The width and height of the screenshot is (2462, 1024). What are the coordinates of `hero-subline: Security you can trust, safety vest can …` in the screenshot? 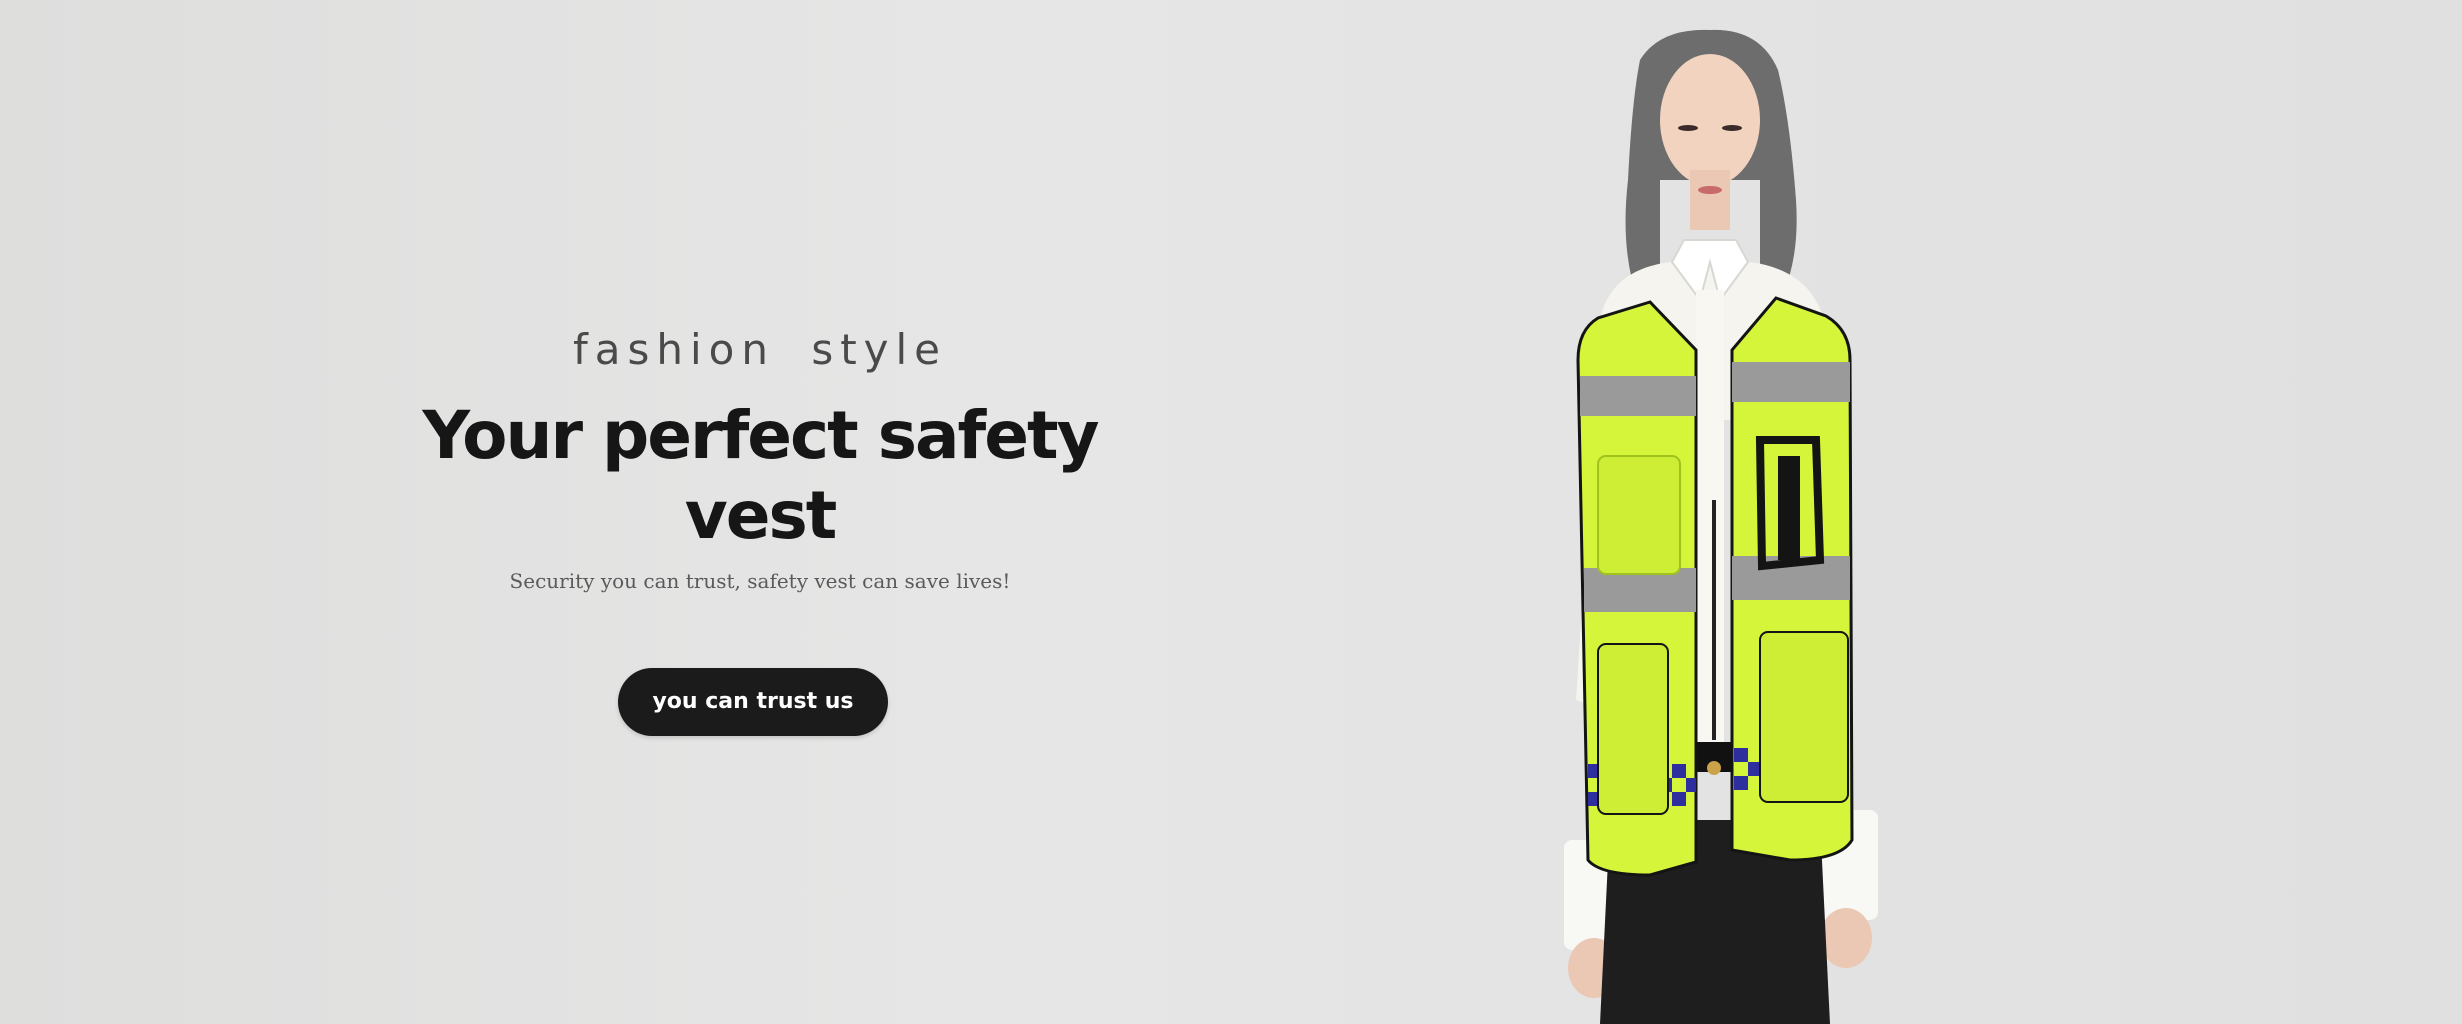 It's located at (760, 581).